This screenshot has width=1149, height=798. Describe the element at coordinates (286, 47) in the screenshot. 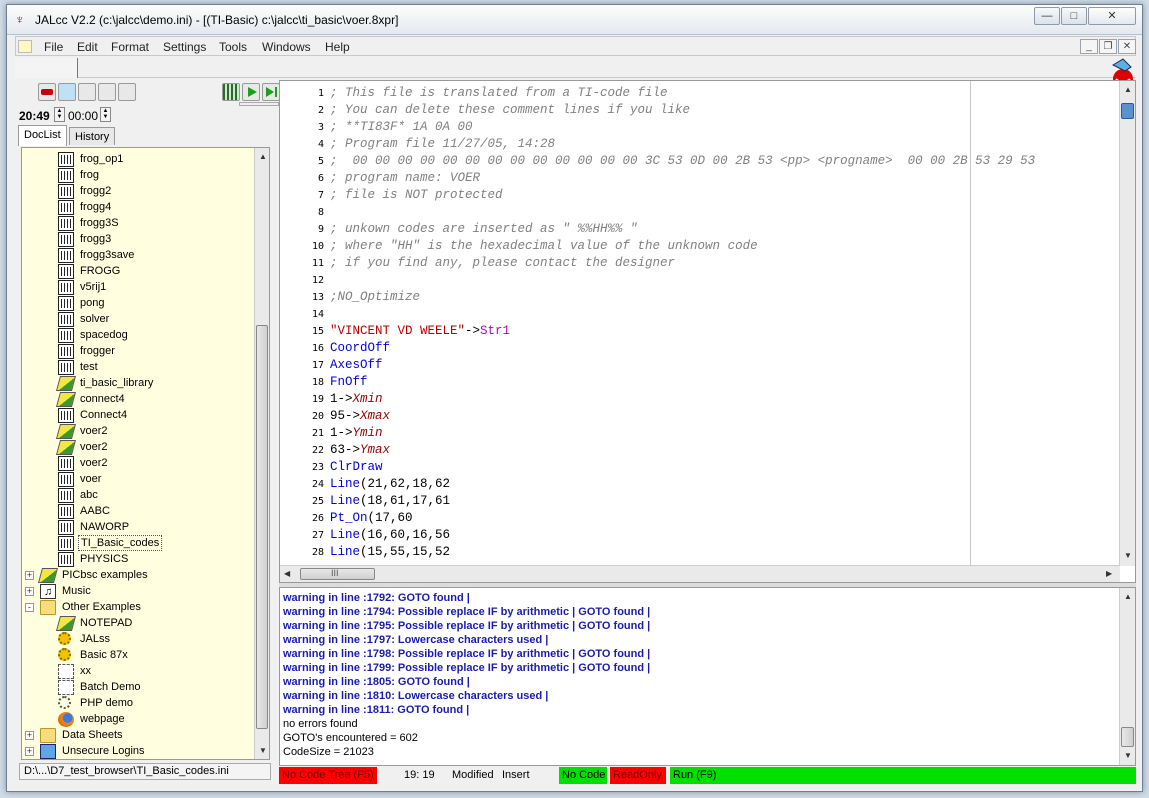

I see `menu-windows: Windows` at that location.